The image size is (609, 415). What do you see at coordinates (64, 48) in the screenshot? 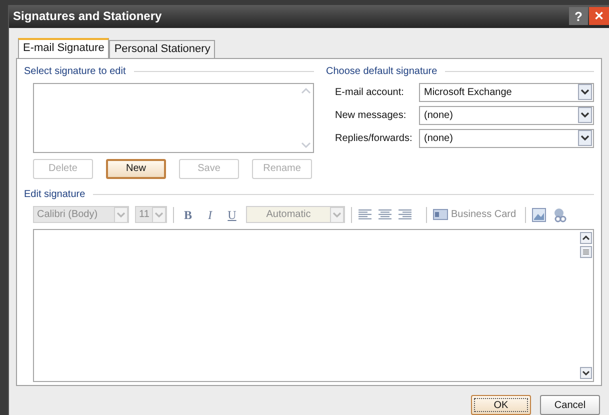
I see `tab: E-mail Signature` at bounding box center [64, 48].